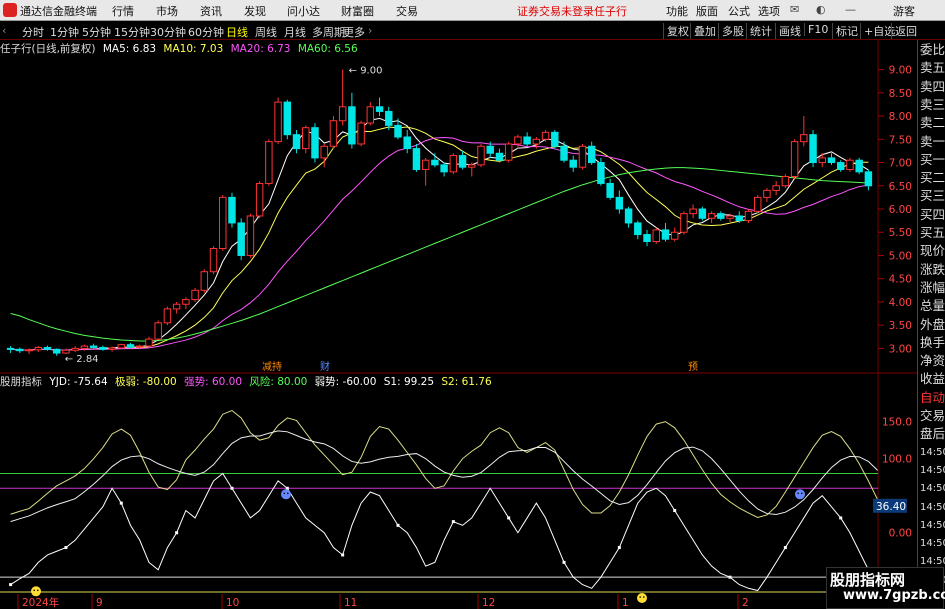 This screenshot has height=609, width=945. I want to click on date-tick-label: 1, so click(625, 603).